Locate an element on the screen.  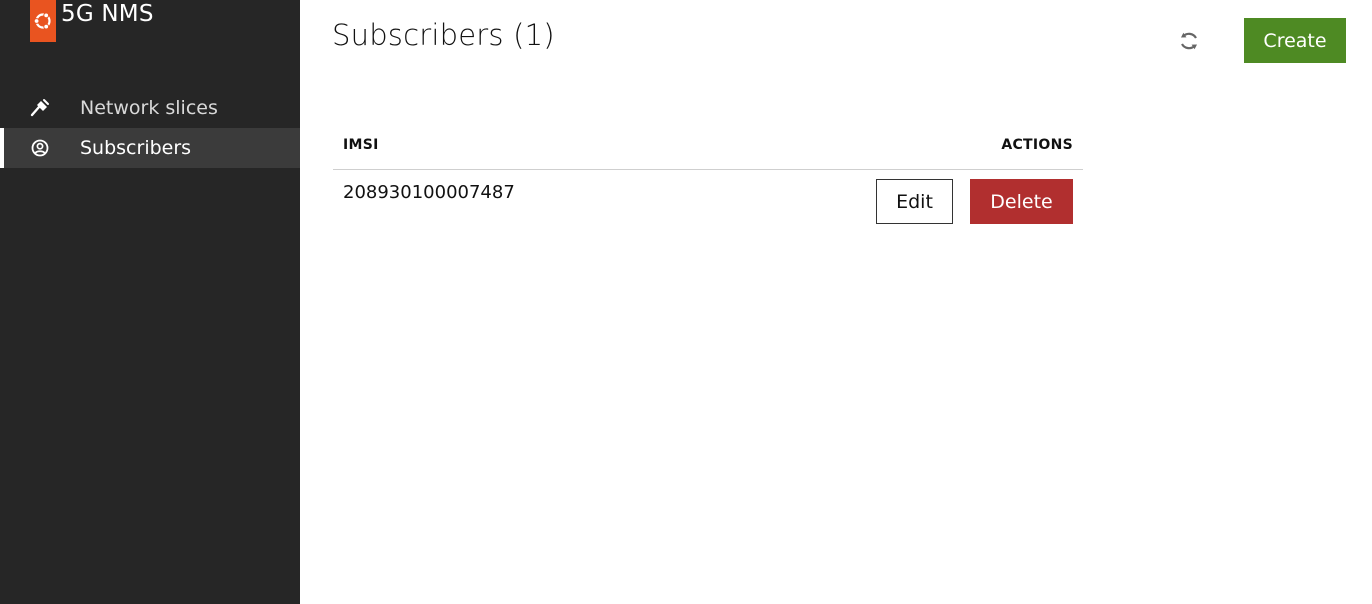
subscribers-table: IMSI ACTIONS 208930100007487 Edit Delete is located at coordinates (708, 182).